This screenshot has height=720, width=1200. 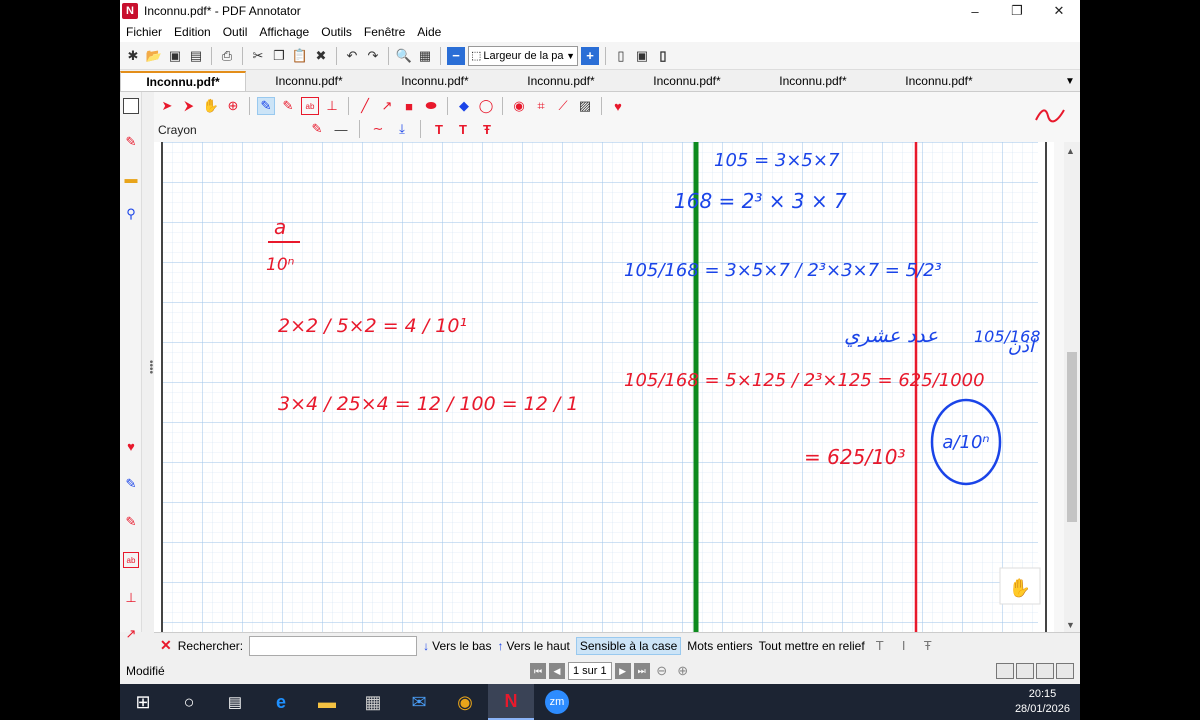 I want to click on menu-outils: Outils, so click(x=336, y=32).